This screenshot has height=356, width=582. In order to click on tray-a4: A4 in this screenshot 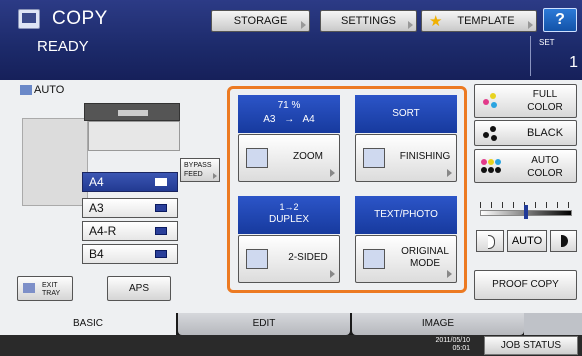, I will do `click(130, 182)`.